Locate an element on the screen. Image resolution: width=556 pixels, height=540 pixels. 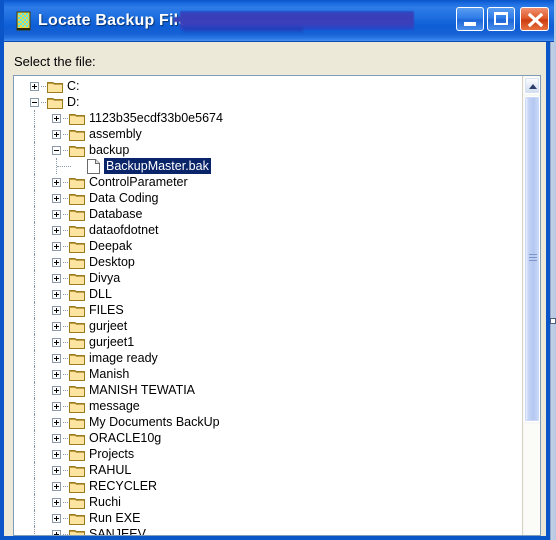
tree-item: Desktop is located at coordinates (268, 262).